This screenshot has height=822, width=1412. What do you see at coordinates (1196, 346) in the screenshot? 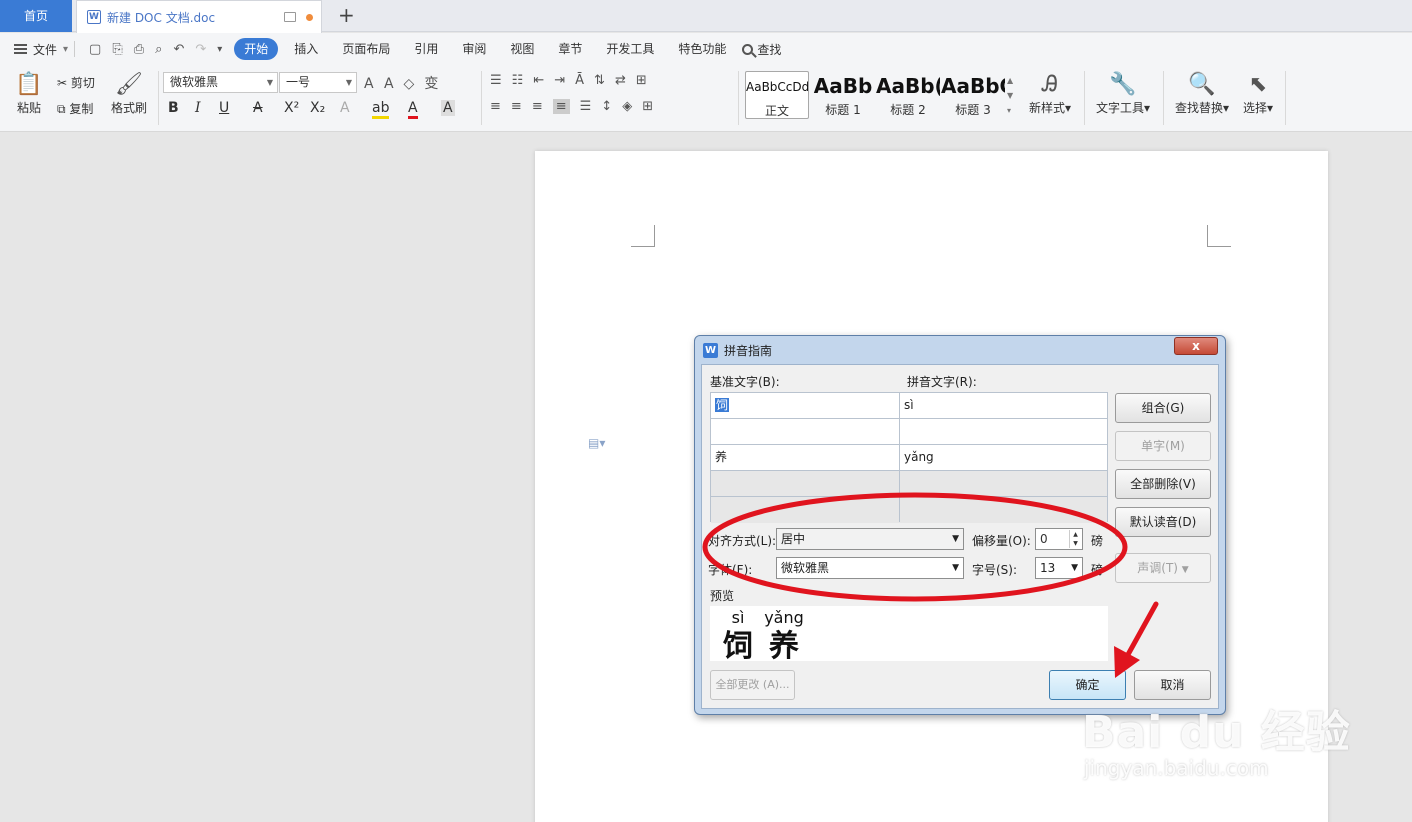
I see `close-button: x` at bounding box center [1196, 346].